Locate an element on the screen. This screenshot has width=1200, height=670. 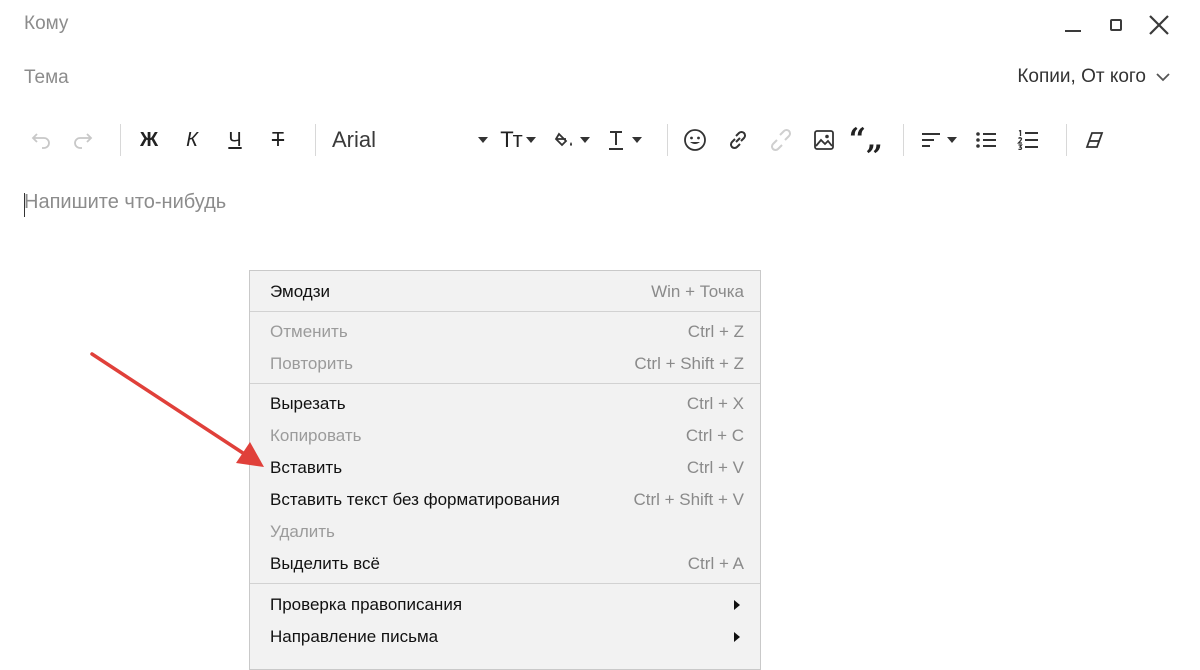
font-family-select: Arial is located at coordinates (410, 140).